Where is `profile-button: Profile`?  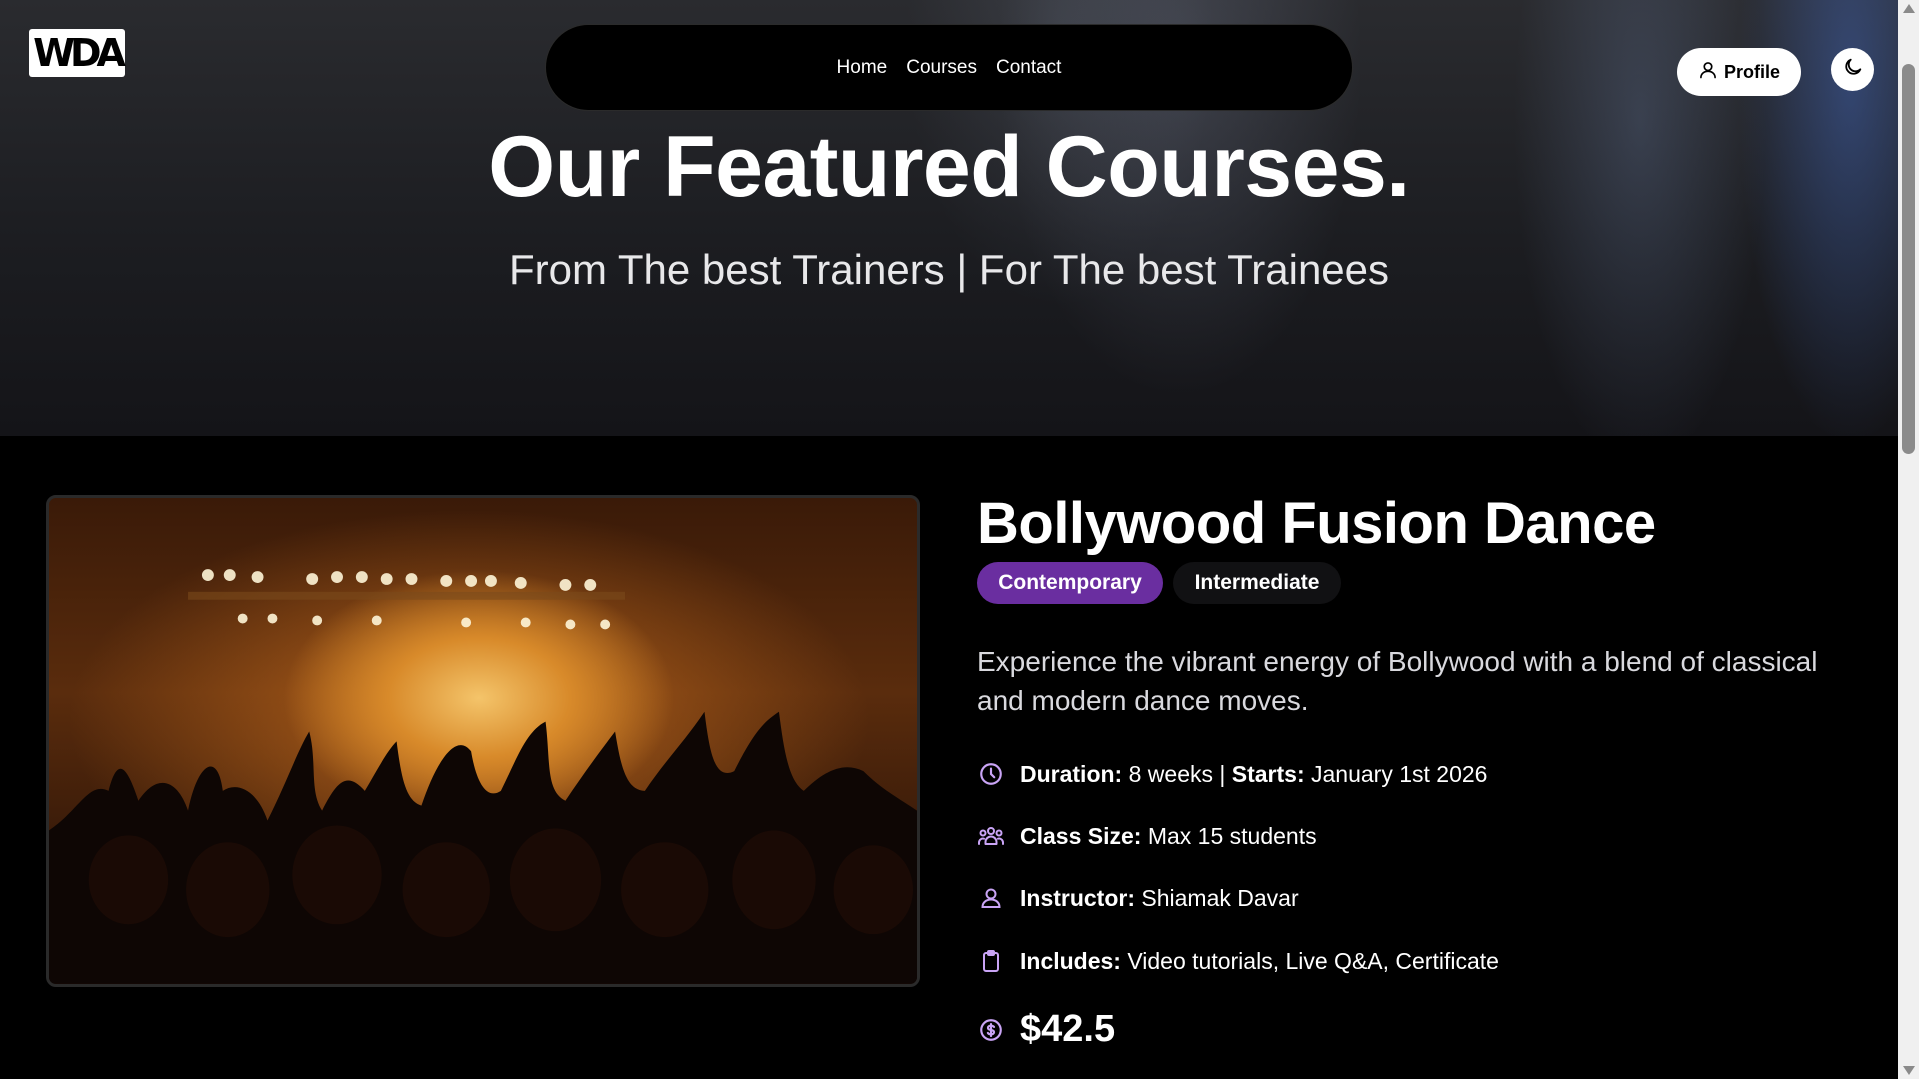 profile-button: Profile is located at coordinates (1739, 72).